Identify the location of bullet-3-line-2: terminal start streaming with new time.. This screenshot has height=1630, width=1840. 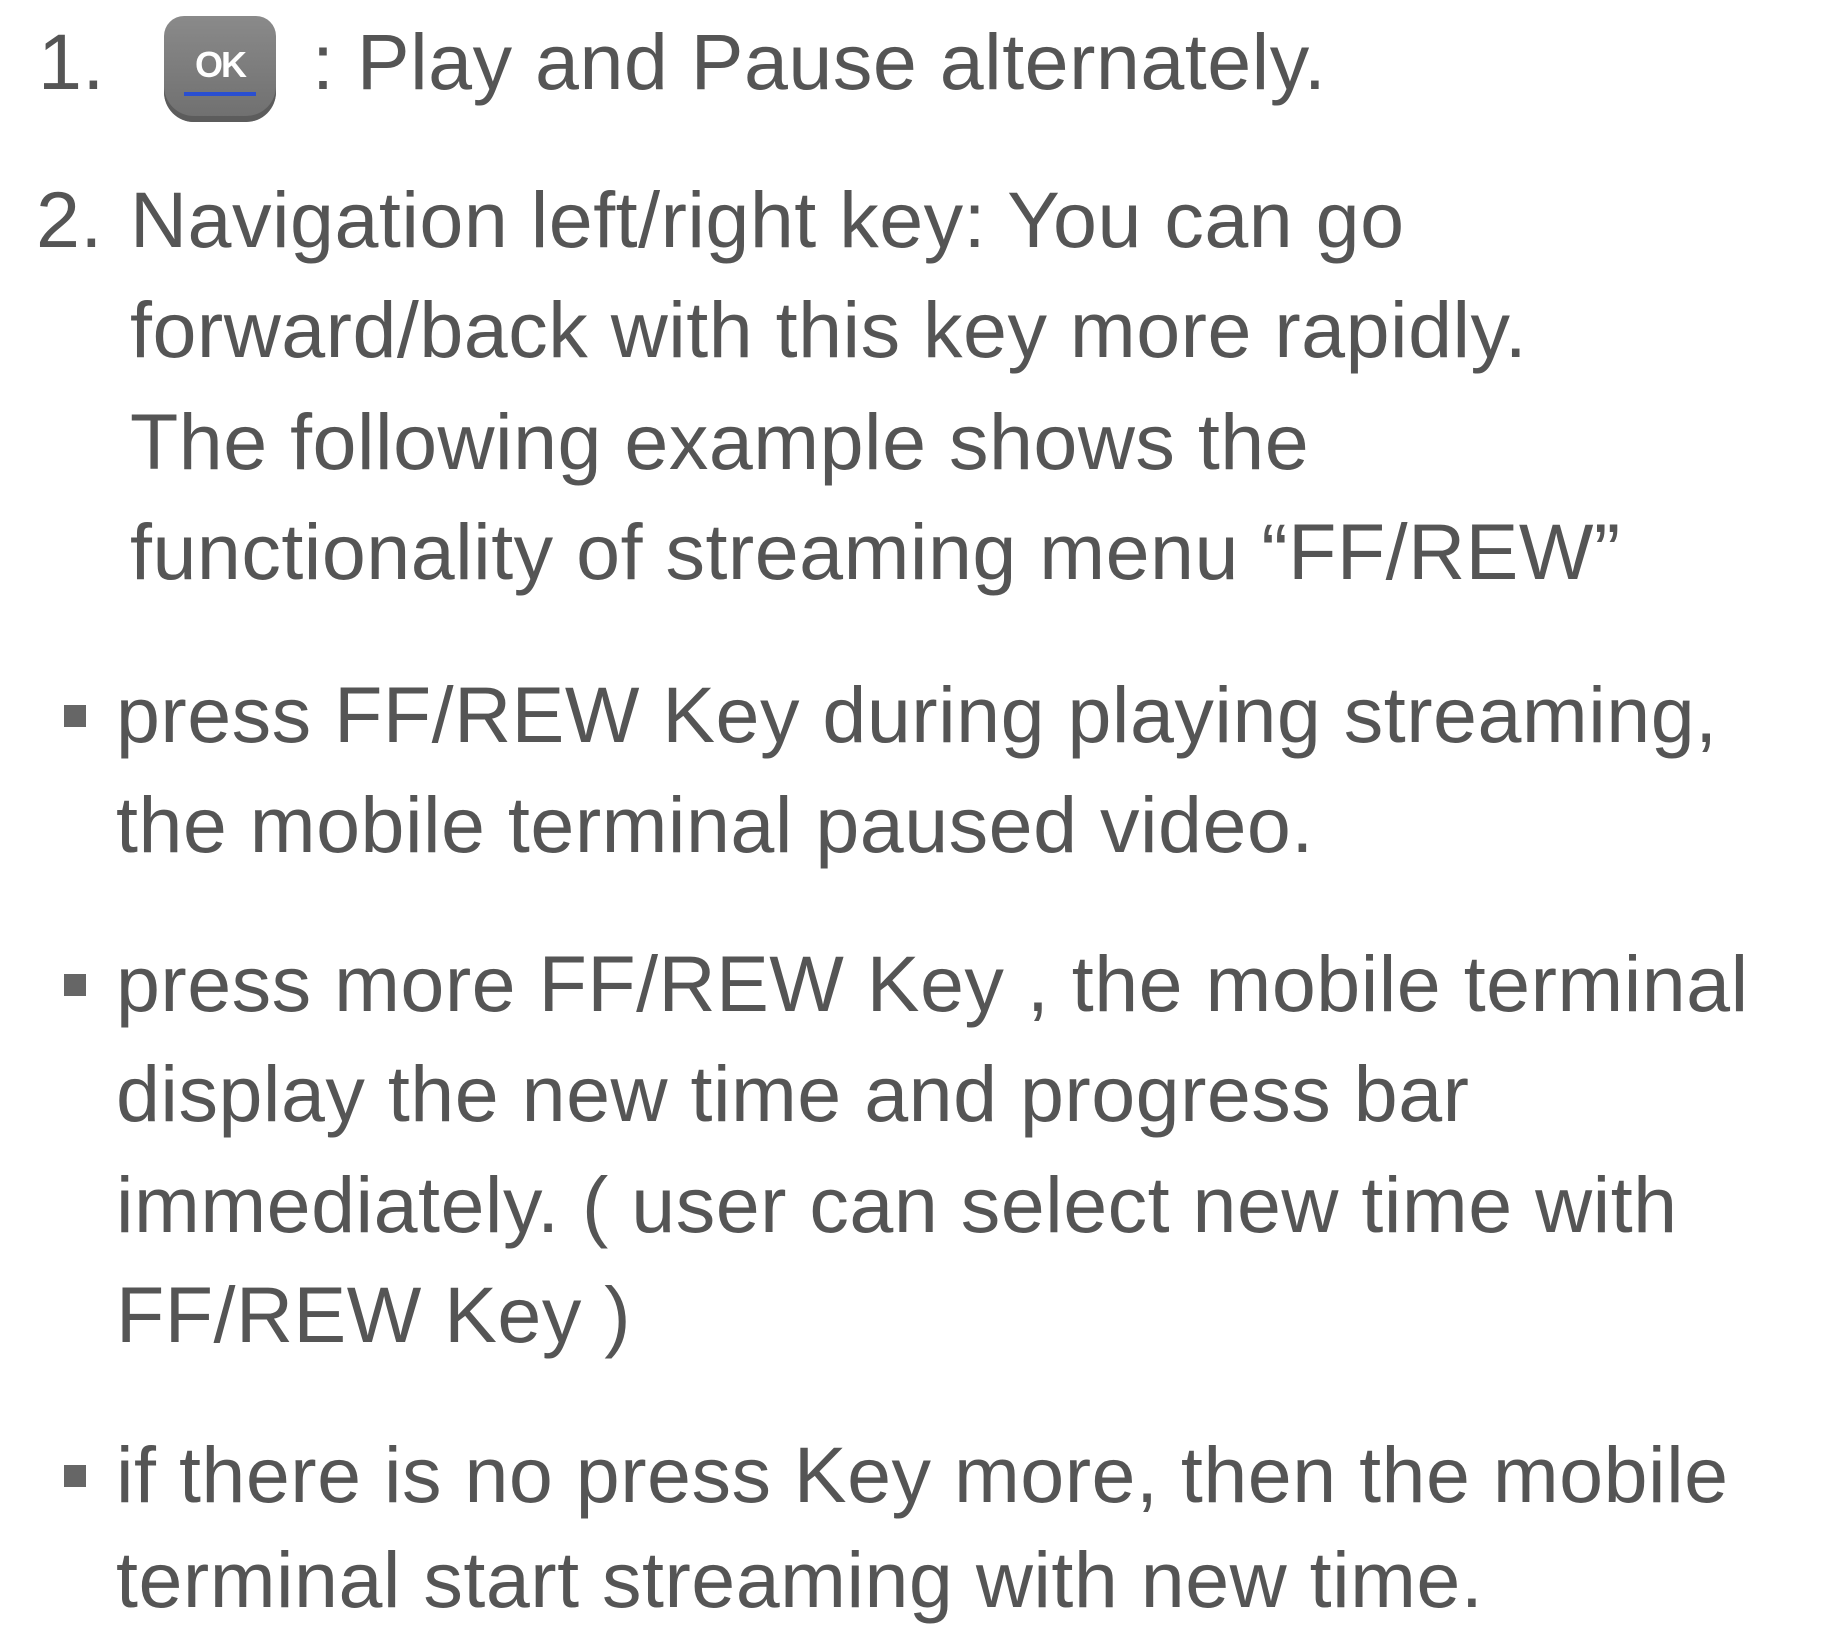
(800, 1579).